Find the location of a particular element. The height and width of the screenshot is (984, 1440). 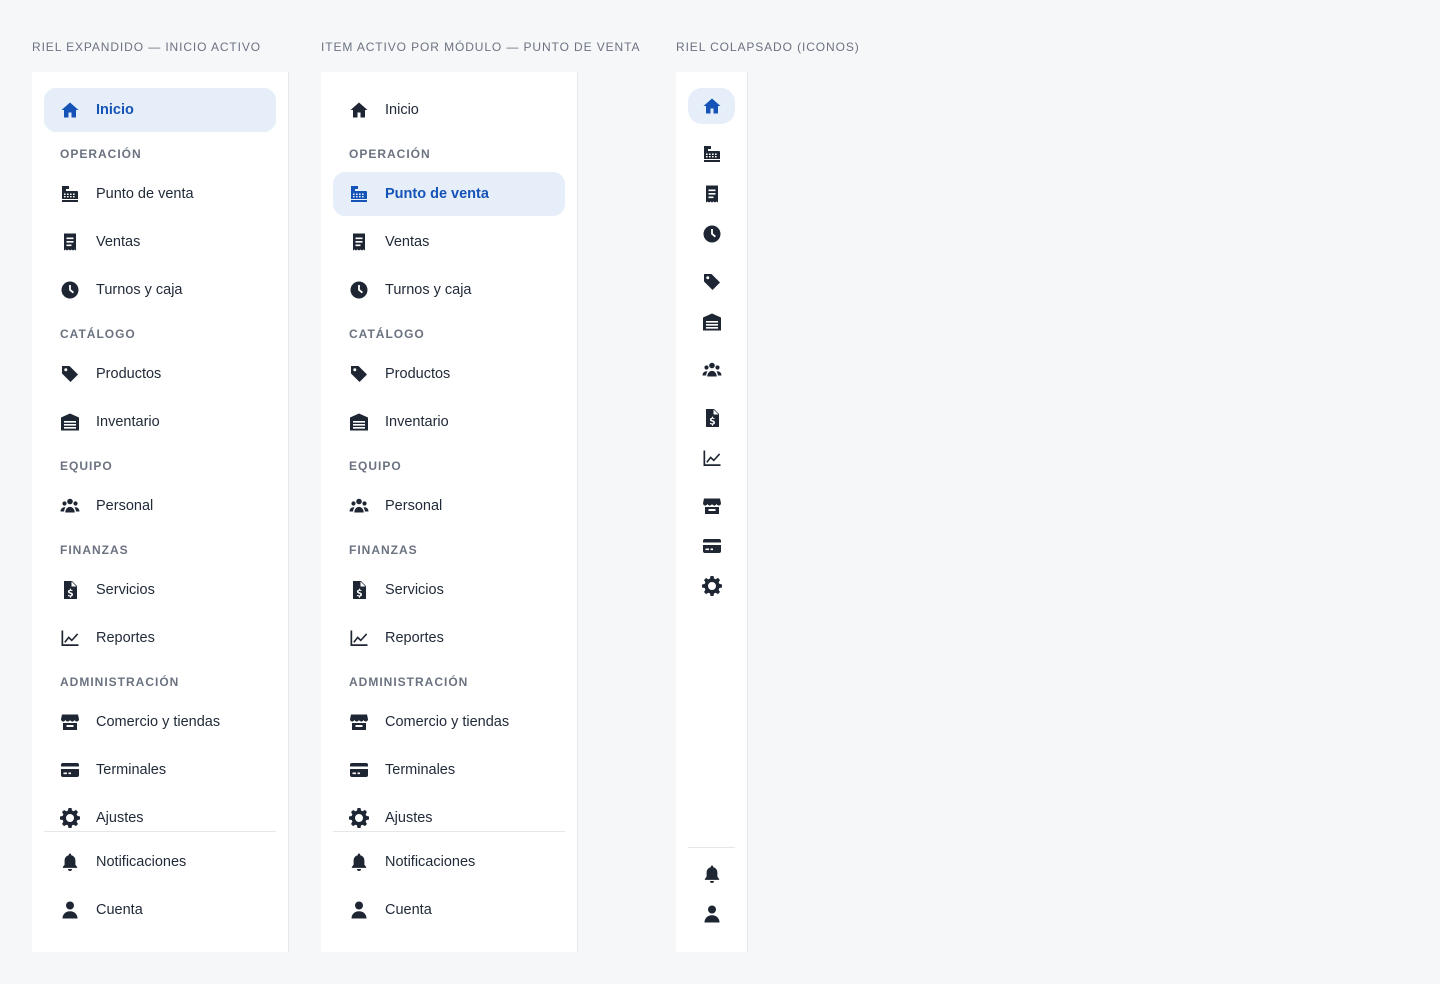

section-label-administracion: ADMINISTRACIÓN is located at coordinates (120, 682).